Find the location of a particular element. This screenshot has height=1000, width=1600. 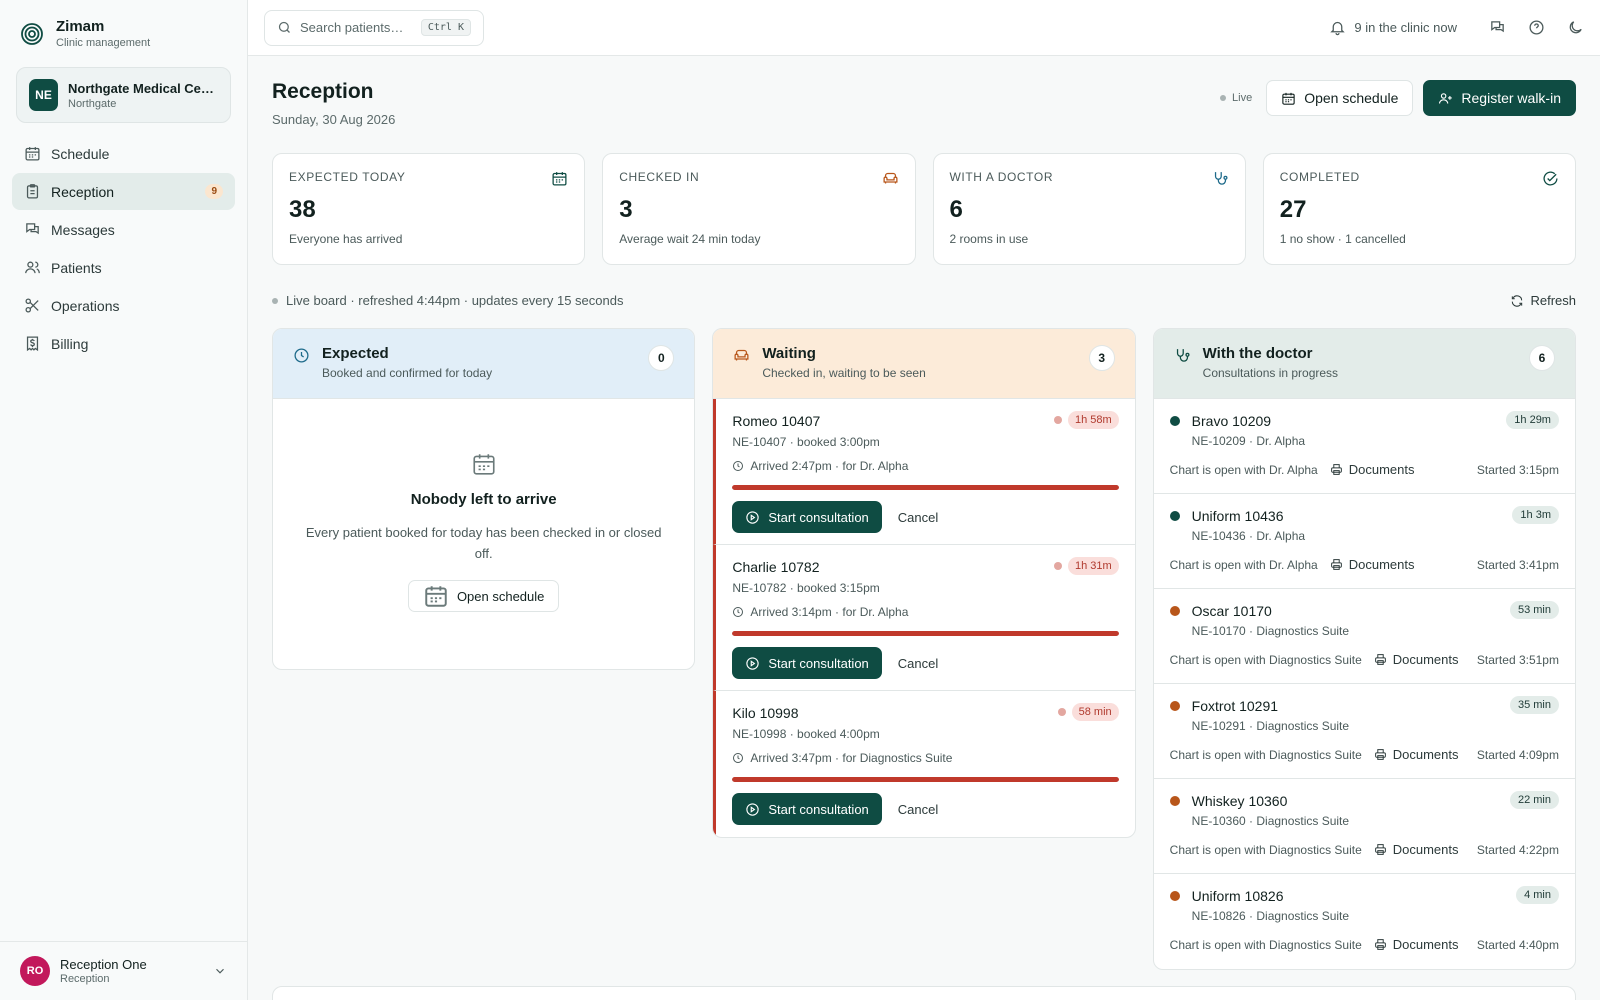

stat-note: 2 rooms in use is located at coordinates (989, 239).